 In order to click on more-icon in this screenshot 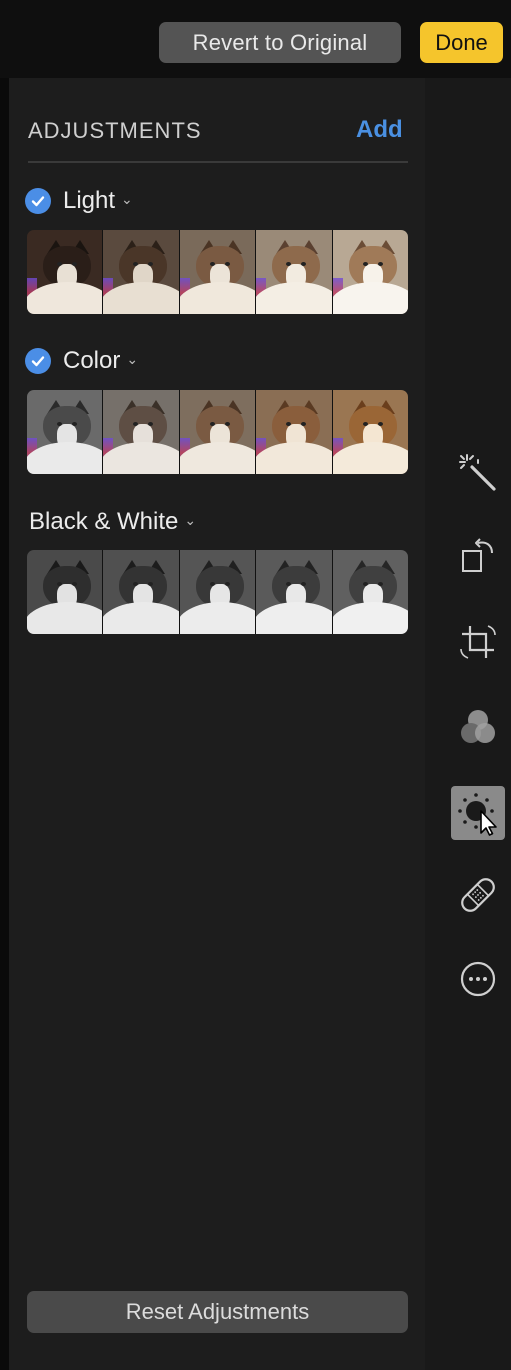, I will do `click(478, 979)`.